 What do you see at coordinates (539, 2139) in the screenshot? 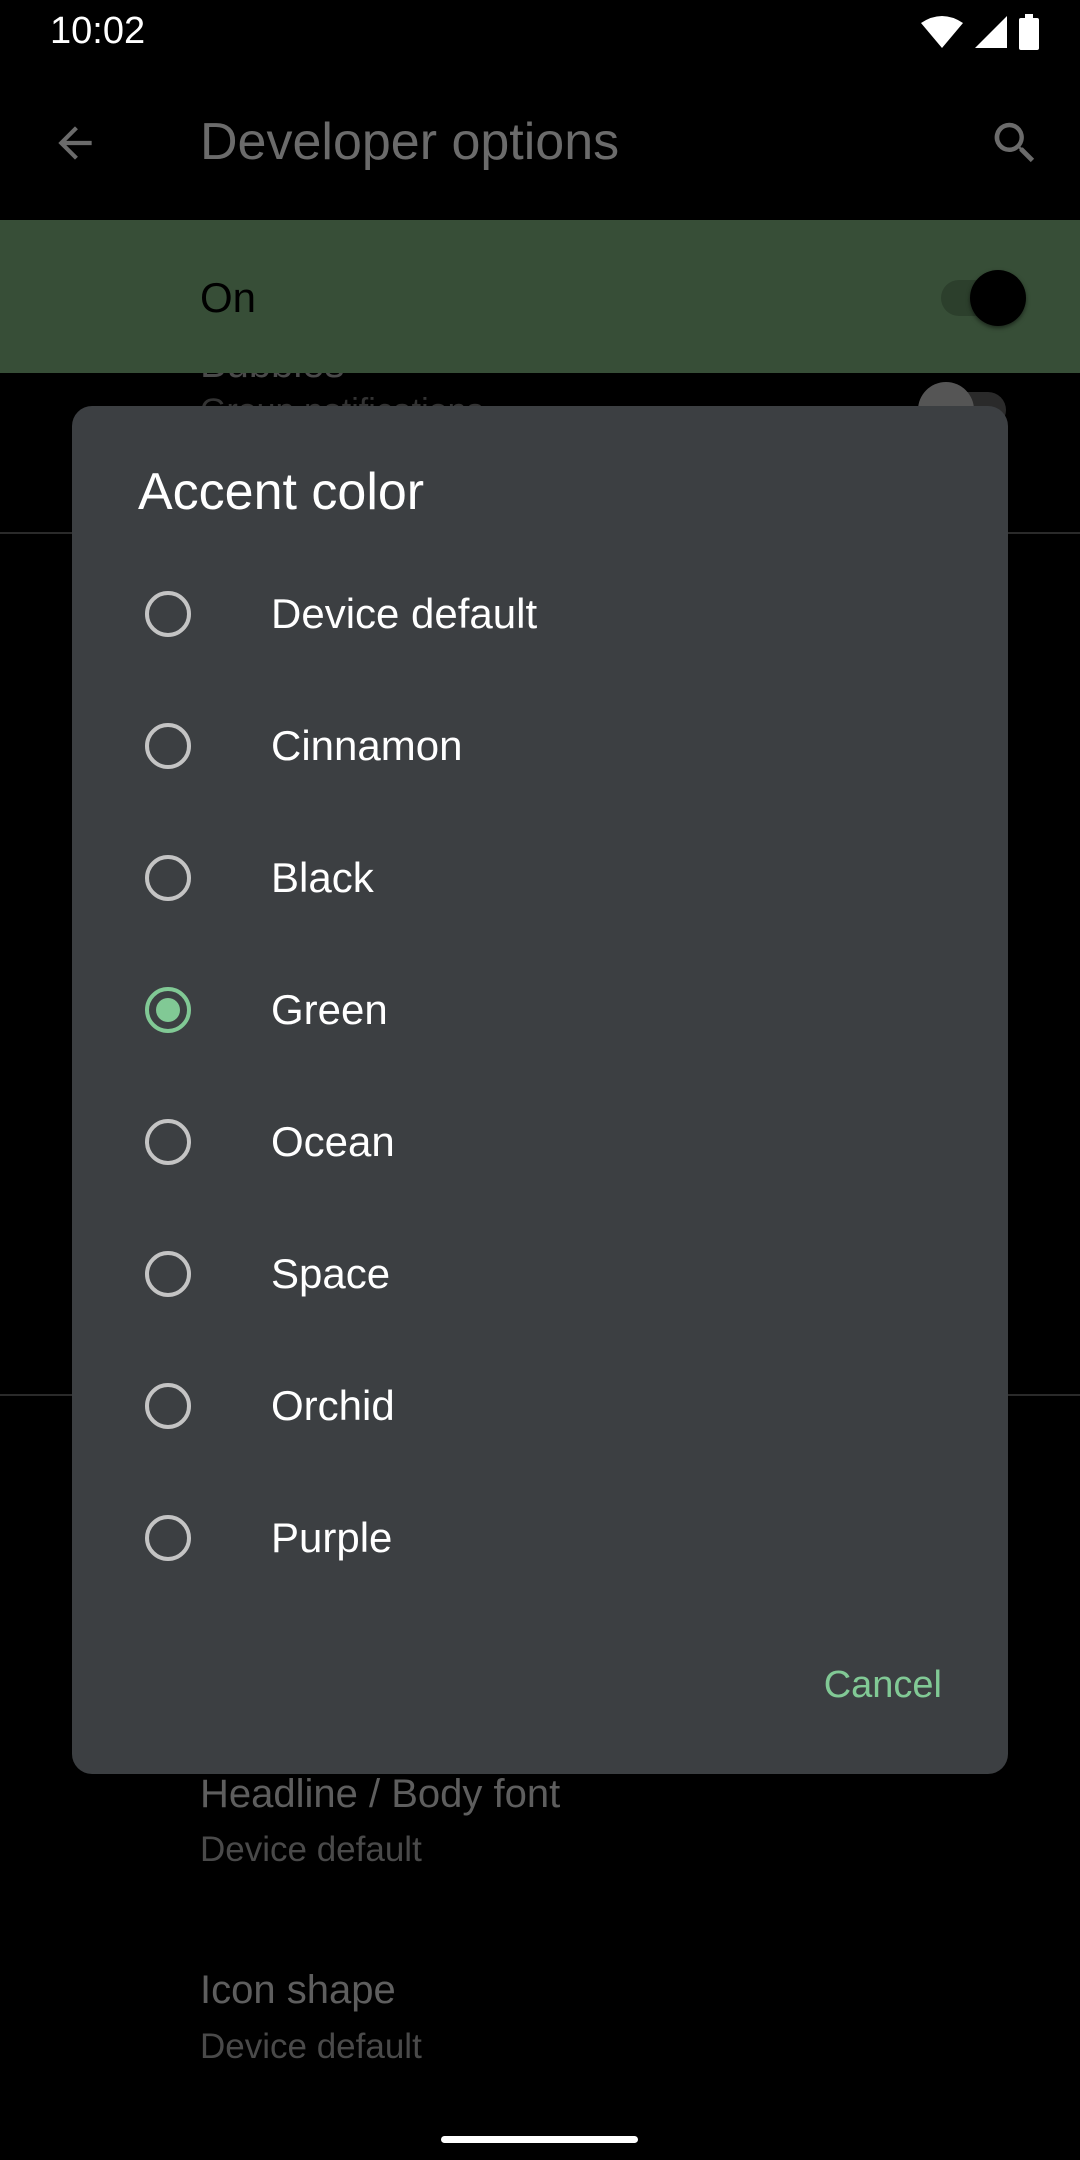
I see `home-indicator` at bounding box center [539, 2139].